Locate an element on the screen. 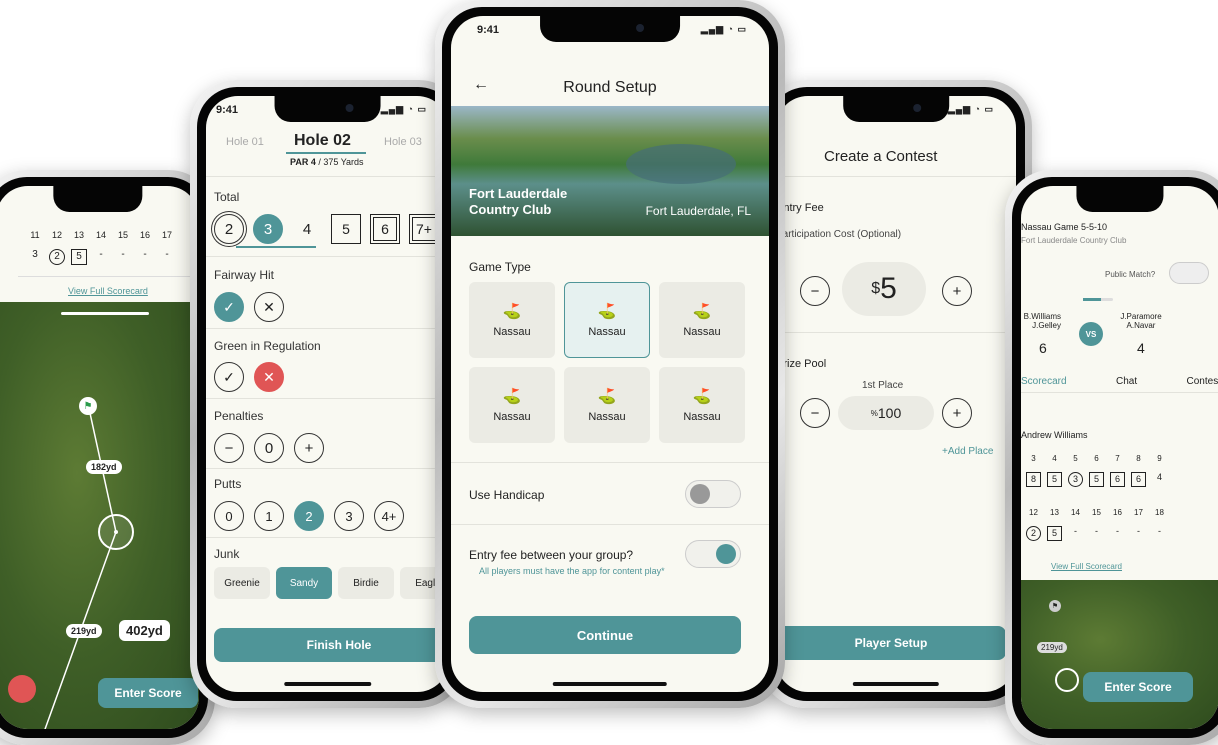  gir-no-button: ✕ is located at coordinates (269, 377).